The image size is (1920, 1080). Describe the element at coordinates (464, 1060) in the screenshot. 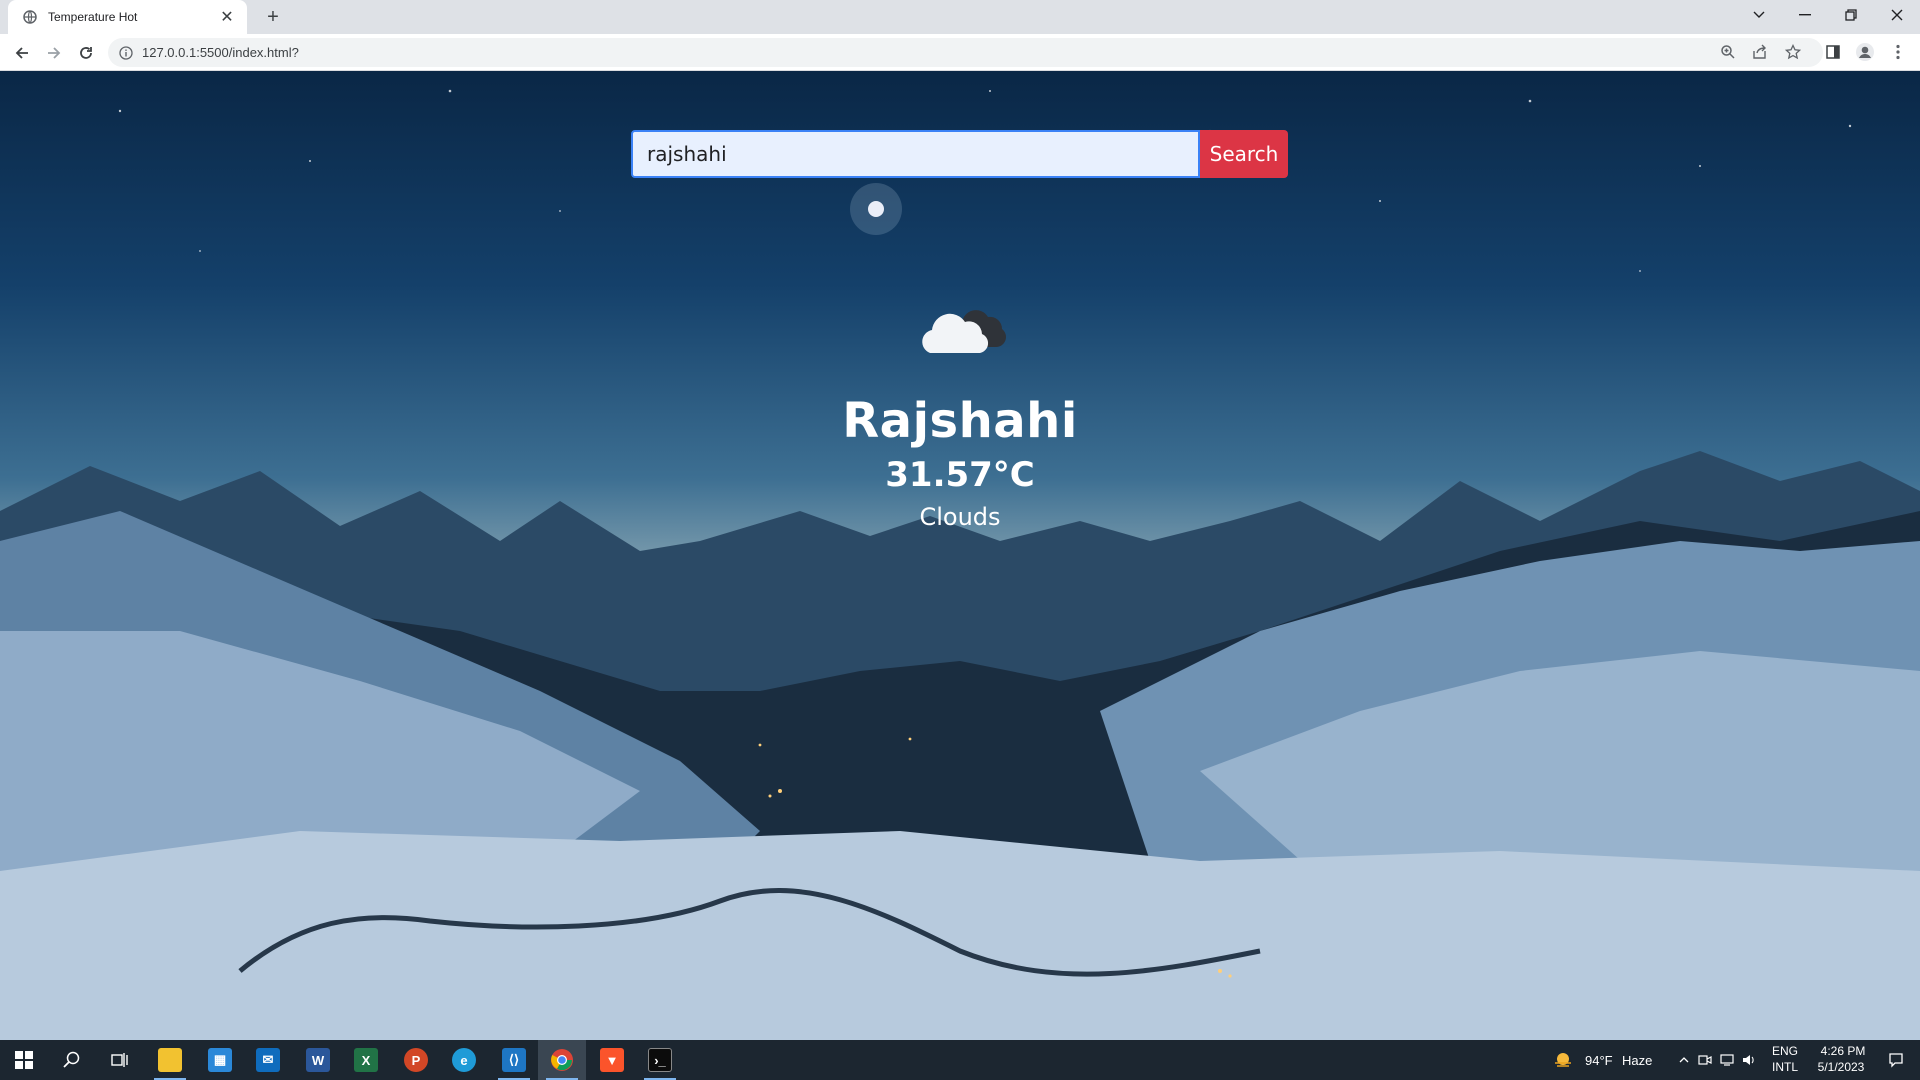

I see `edge-icon: e` at that location.